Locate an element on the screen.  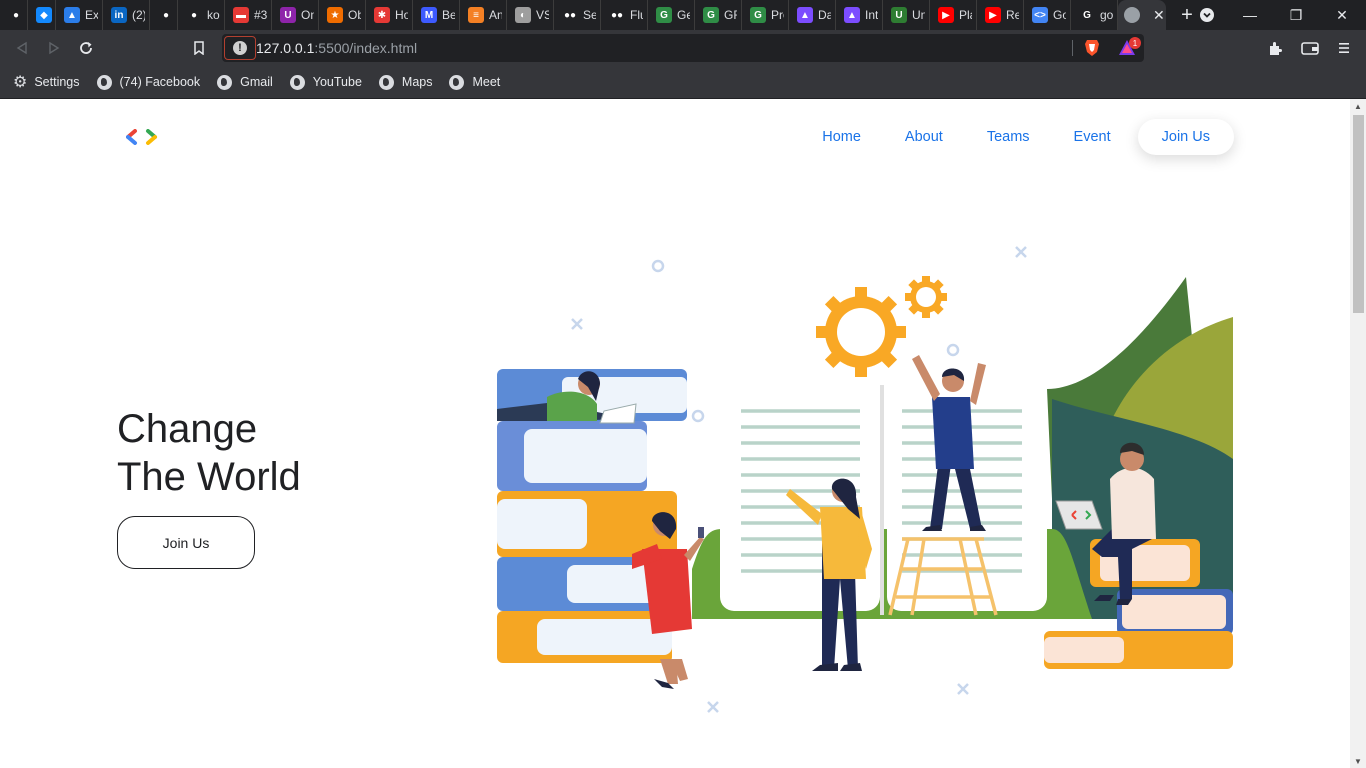
scroll-up-icon: ▲ is located at coordinates (1358, 106).